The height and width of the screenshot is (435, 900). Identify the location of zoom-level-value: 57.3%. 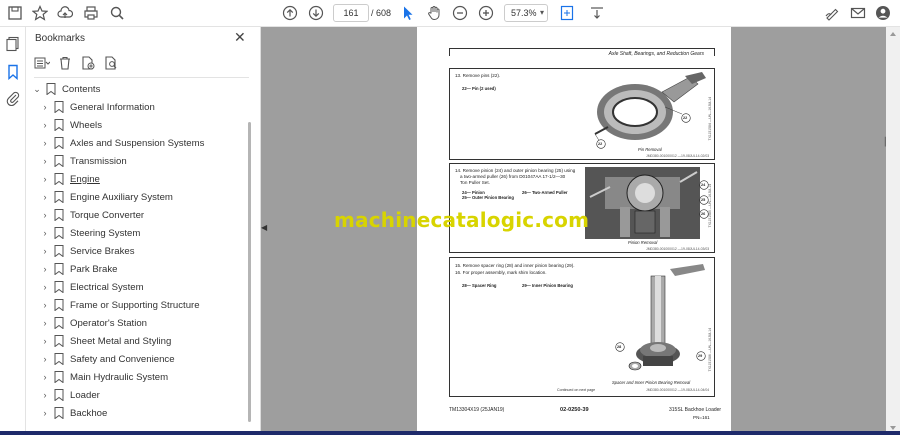
(524, 13).